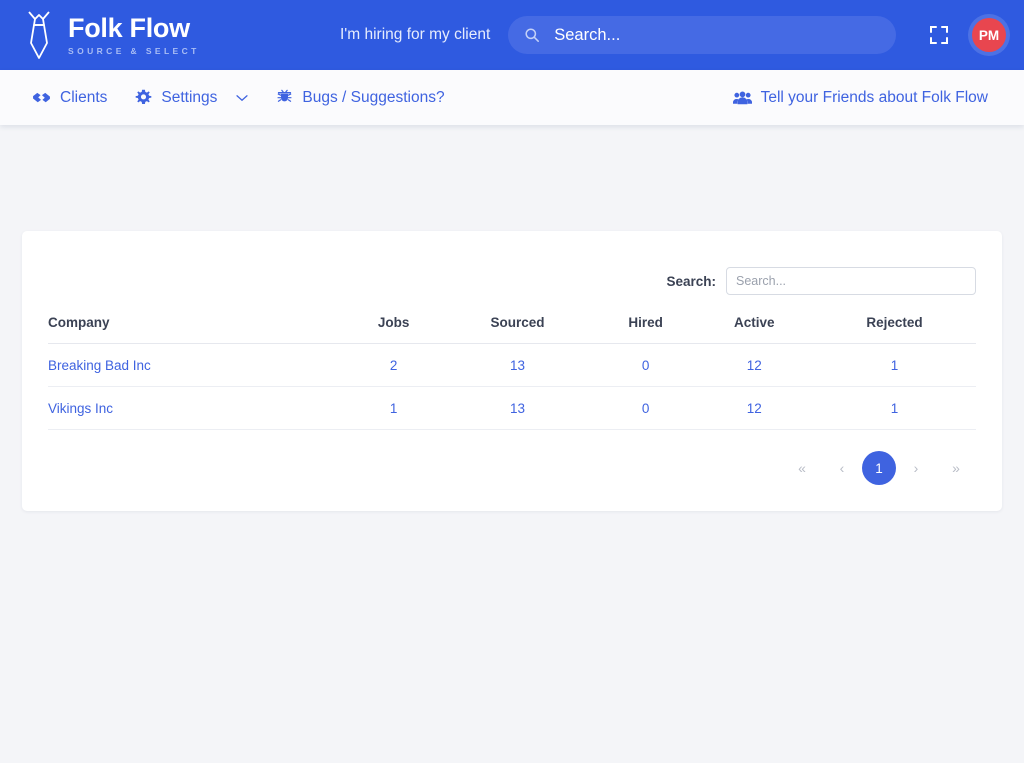  I want to click on cell-company: Vikings Inc, so click(198, 408).